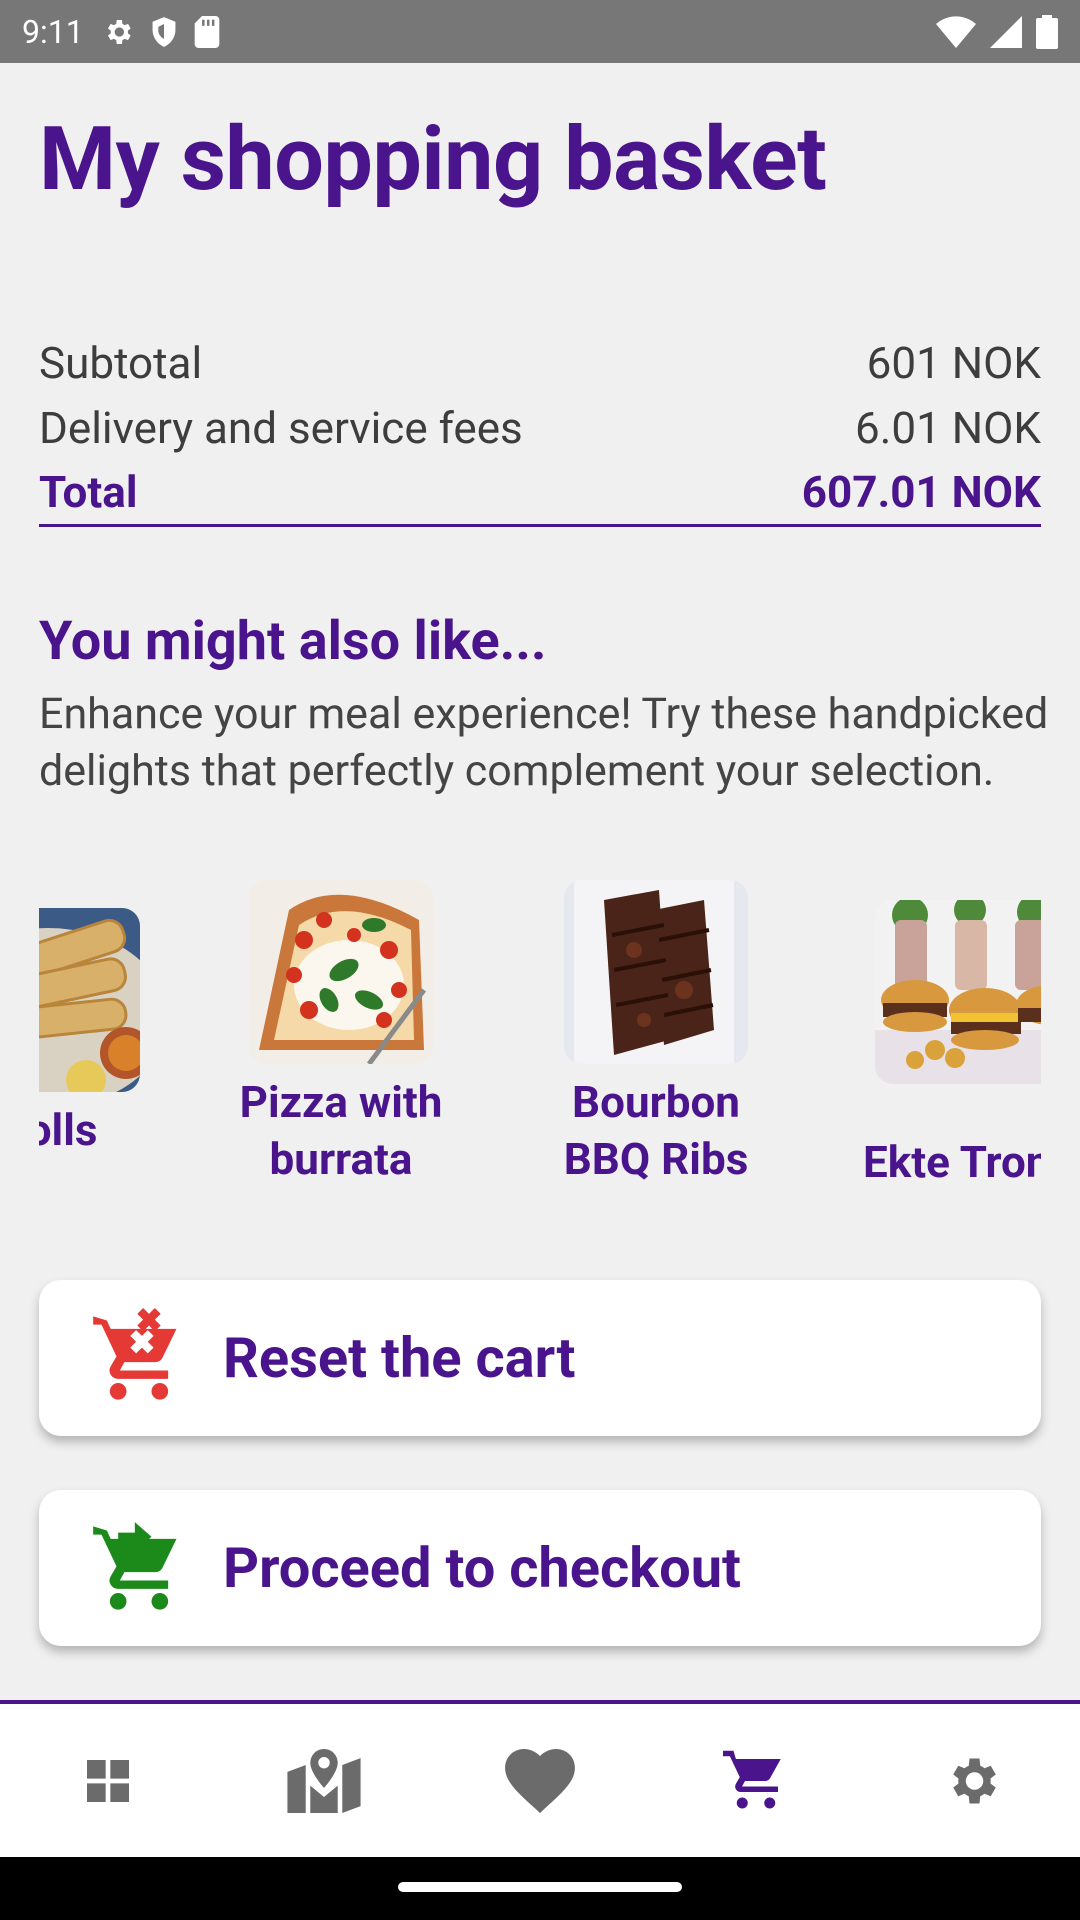 This screenshot has width=1080, height=1920. I want to click on checkout-label: Proceed to checkout, so click(482, 1568).